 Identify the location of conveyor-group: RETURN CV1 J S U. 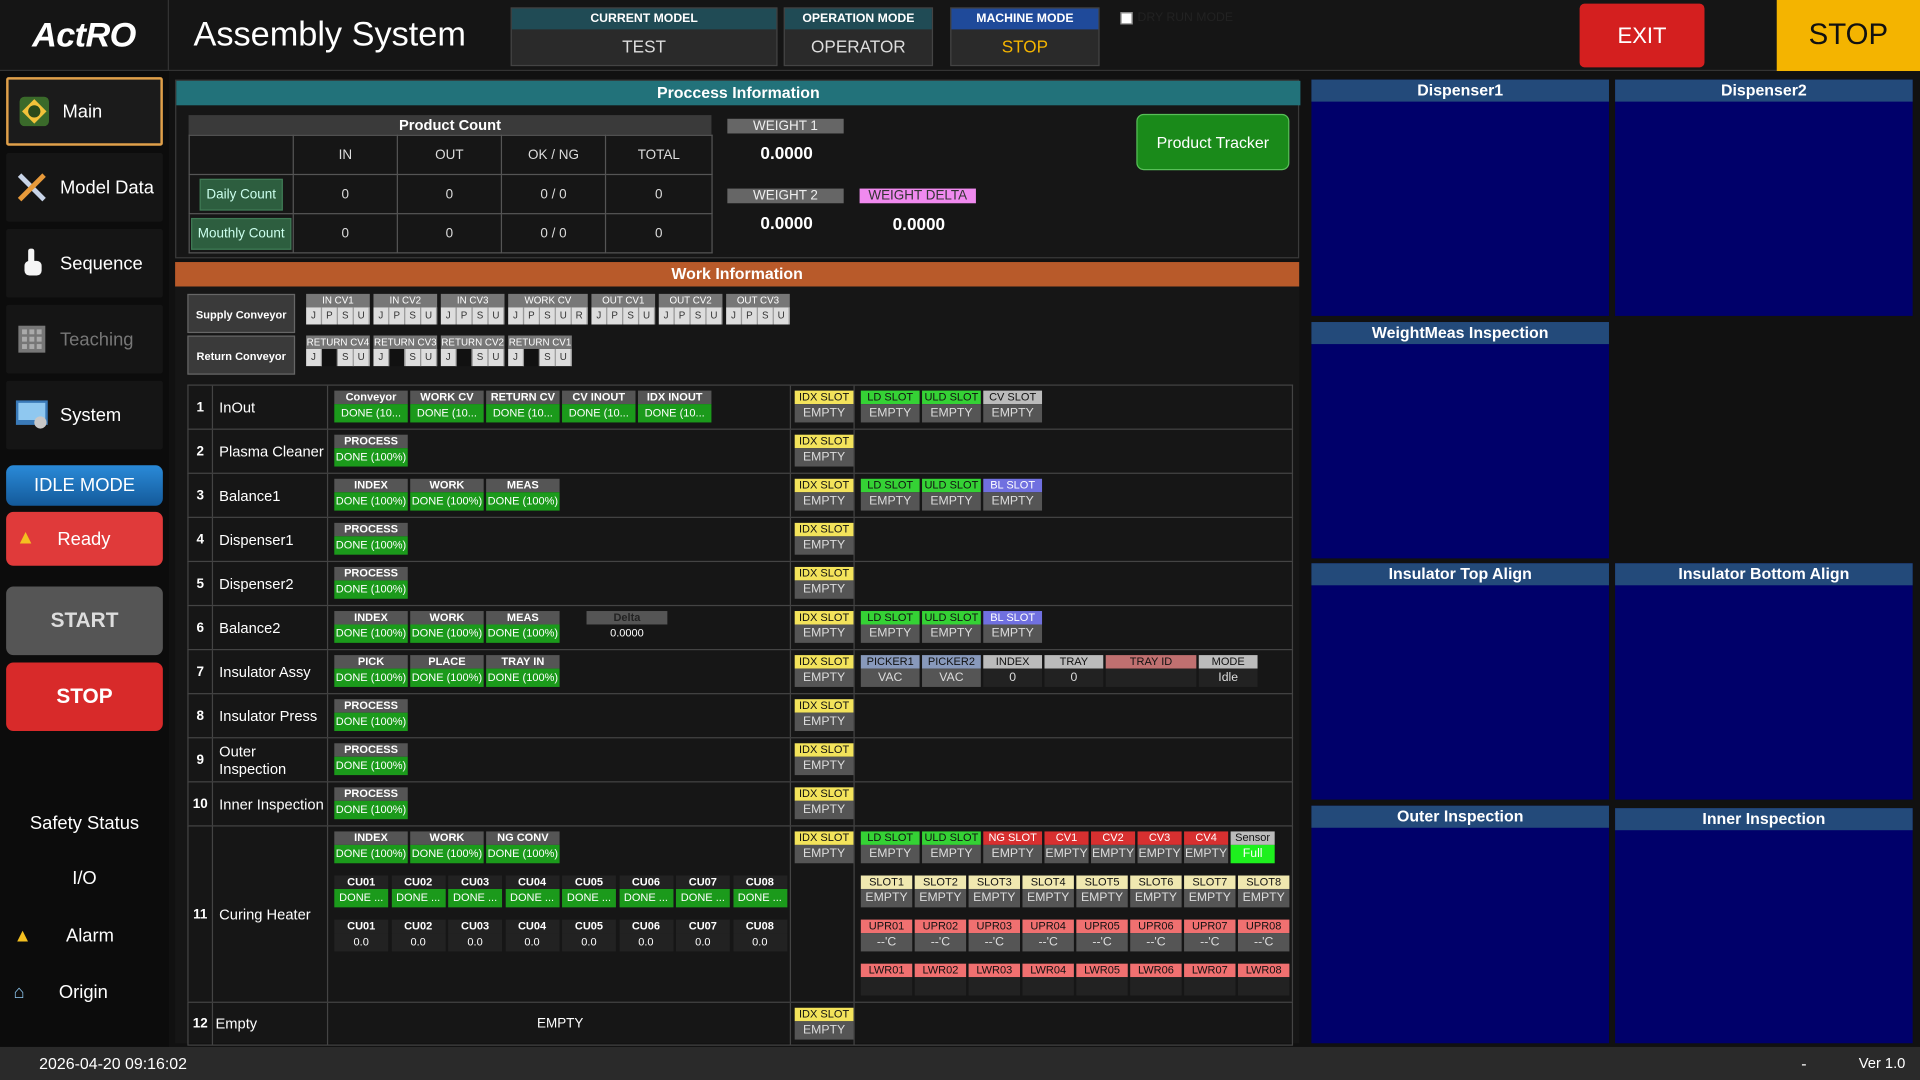
(540, 351).